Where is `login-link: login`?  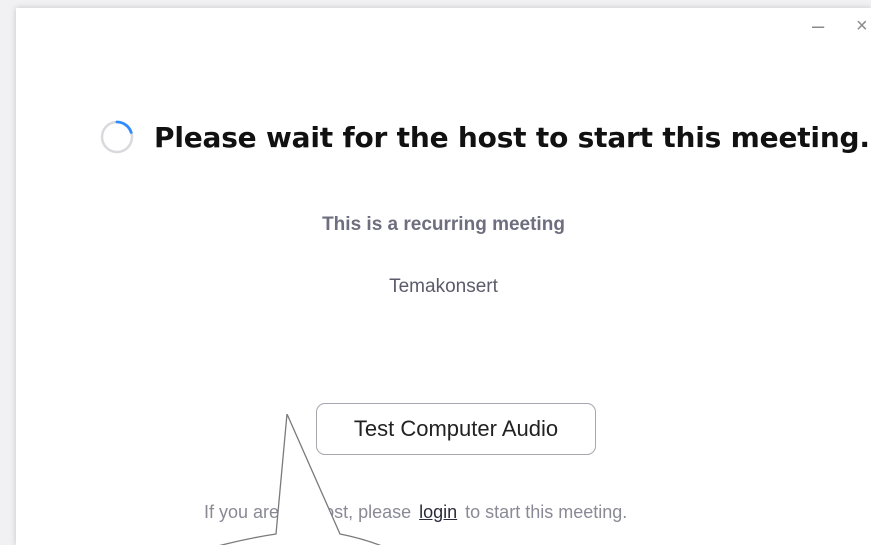
login-link: login is located at coordinates (438, 512).